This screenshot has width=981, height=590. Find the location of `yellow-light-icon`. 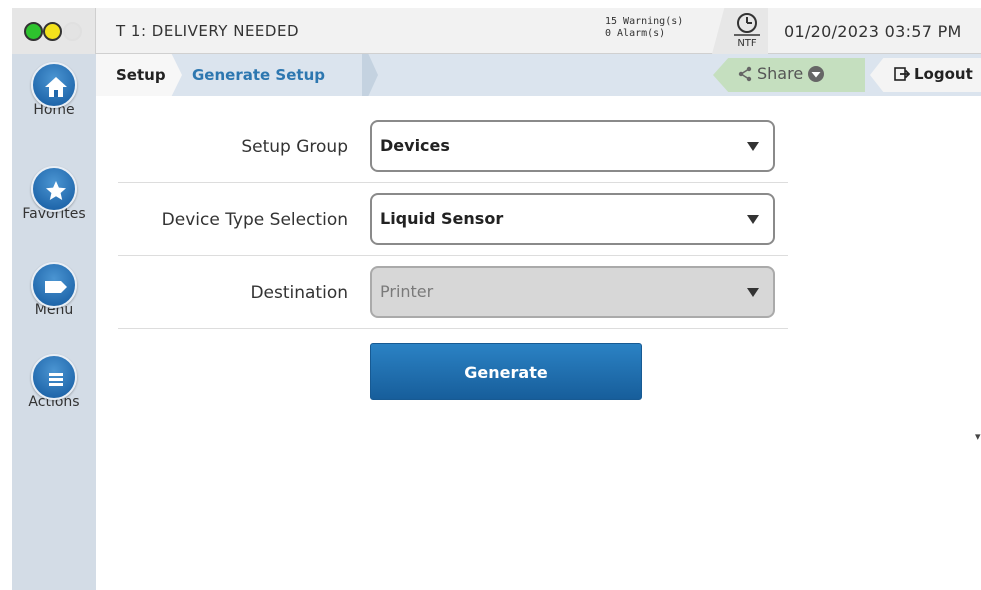

yellow-light-icon is located at coordinates (52, 31).